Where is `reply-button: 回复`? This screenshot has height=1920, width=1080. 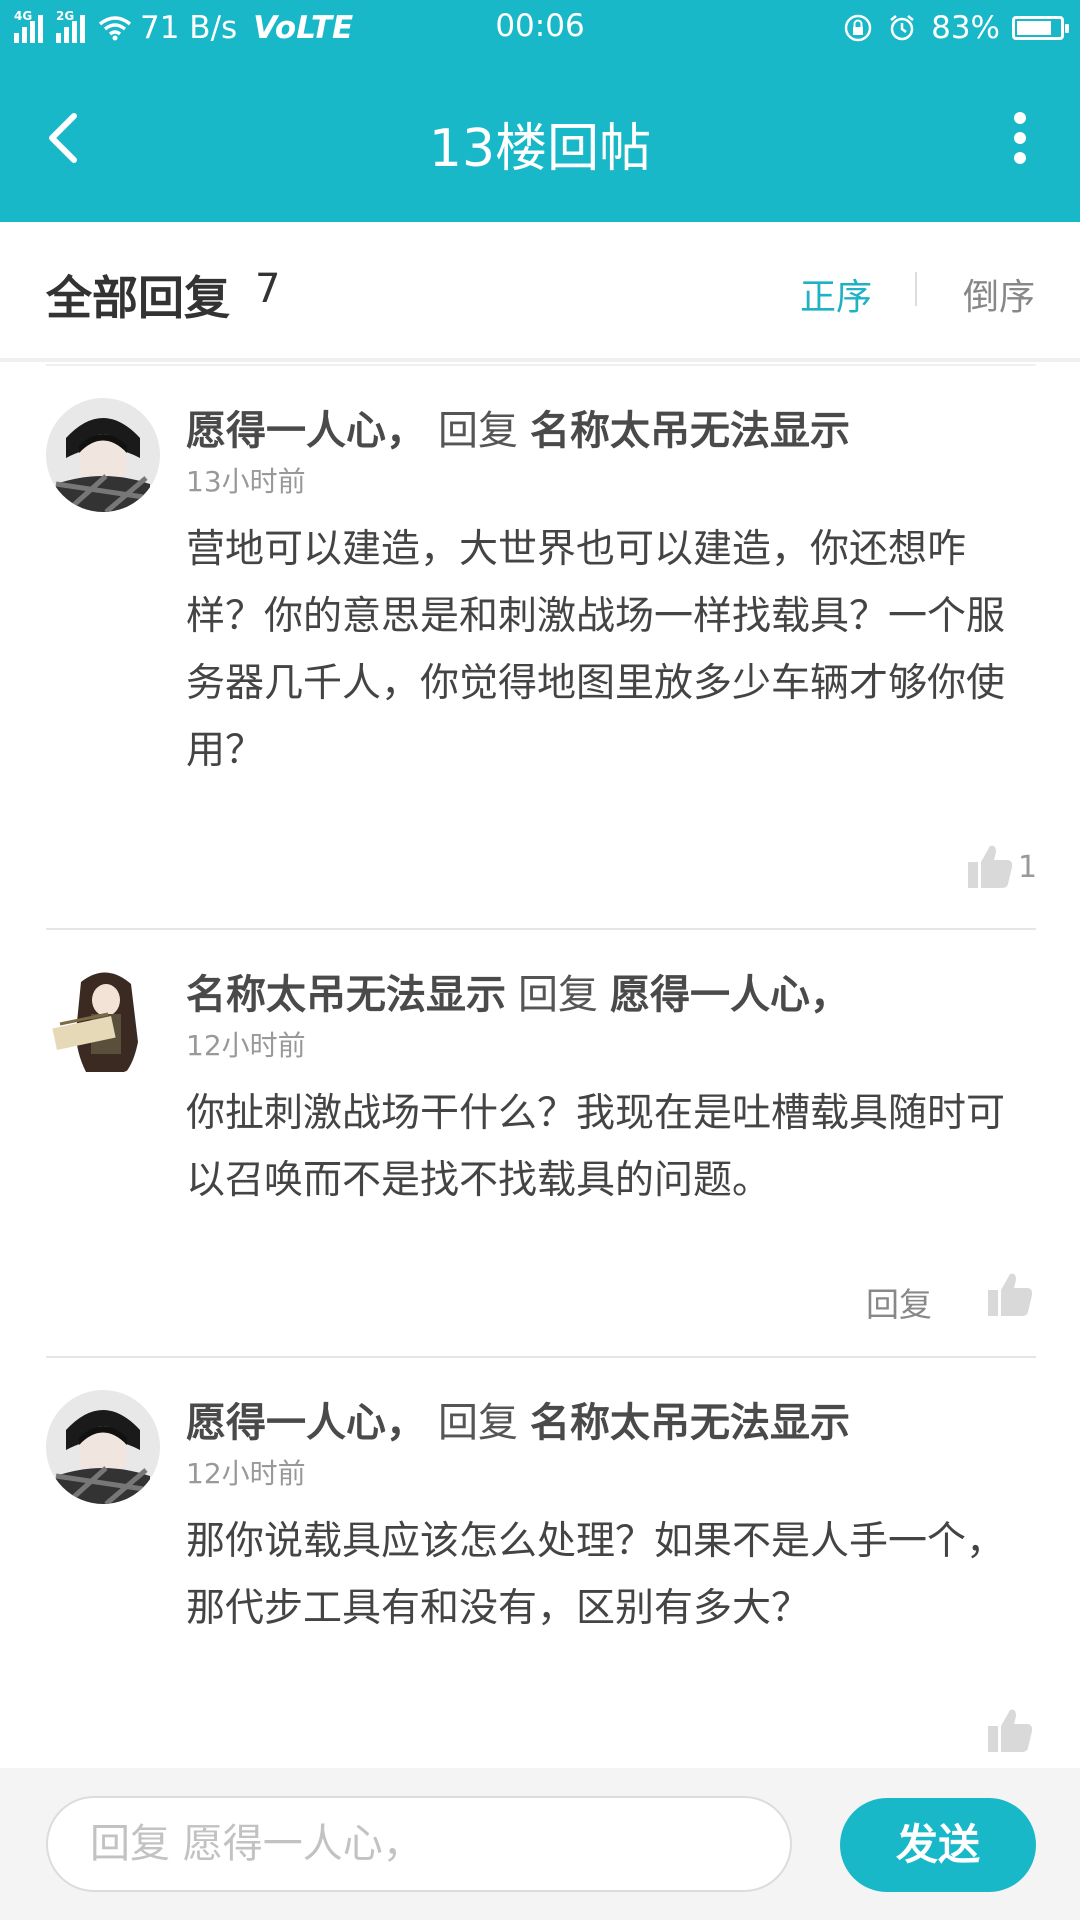 reply-button: 回复 is located at coordinates (899, 1302).